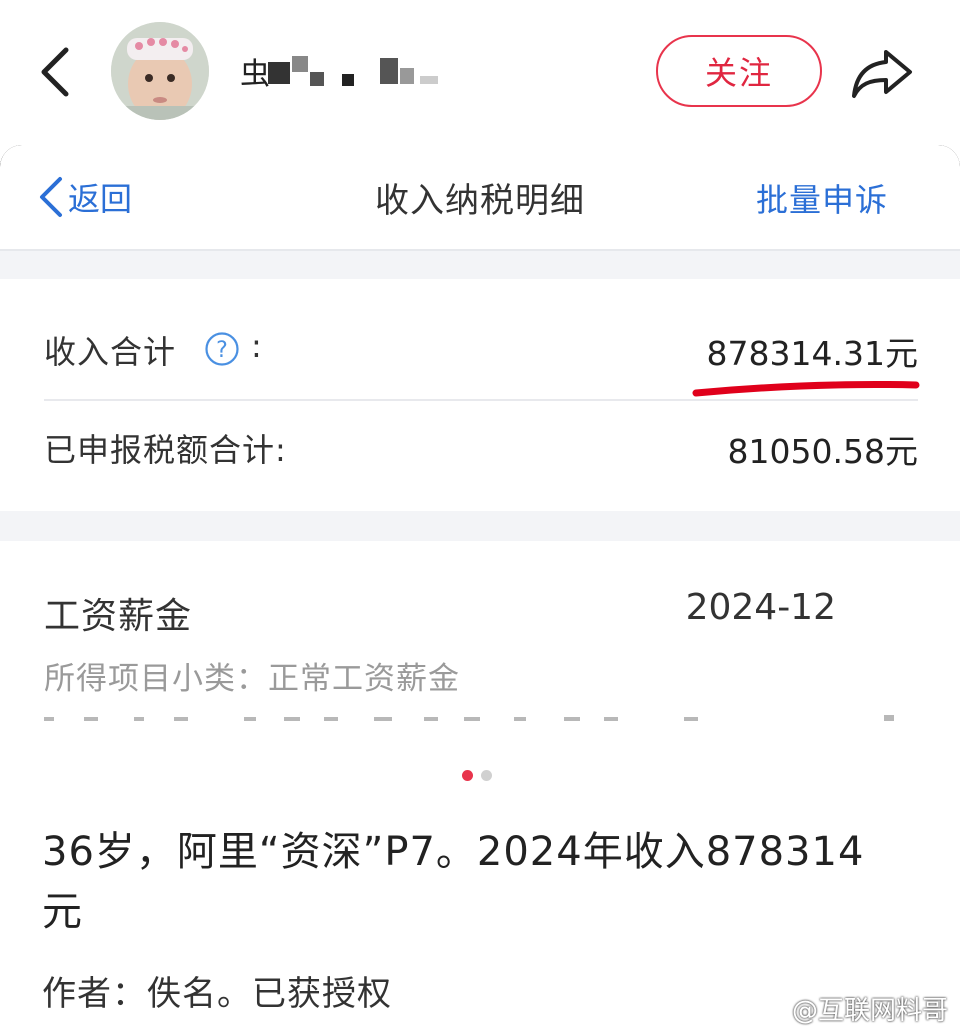 The height and width of the screenshot is (1028, 960). What do you see at coordinates (350, 72) in the screenshot?
I see `username-obscured: 虫` at bounding box center [350, 72].